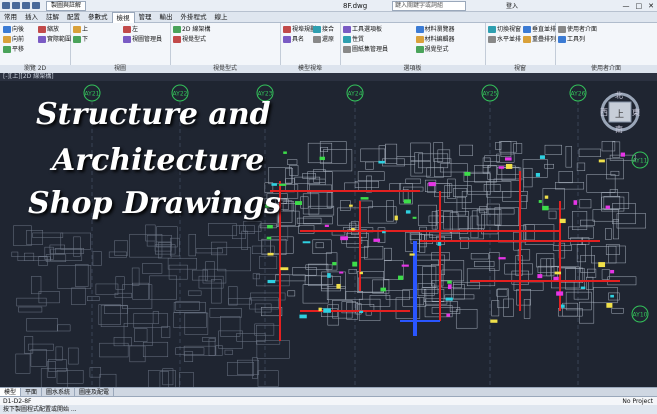  Describe the element at coordinates (504, 39) in the screenshot. I see `ribbon-button: 水平並排` at that location.